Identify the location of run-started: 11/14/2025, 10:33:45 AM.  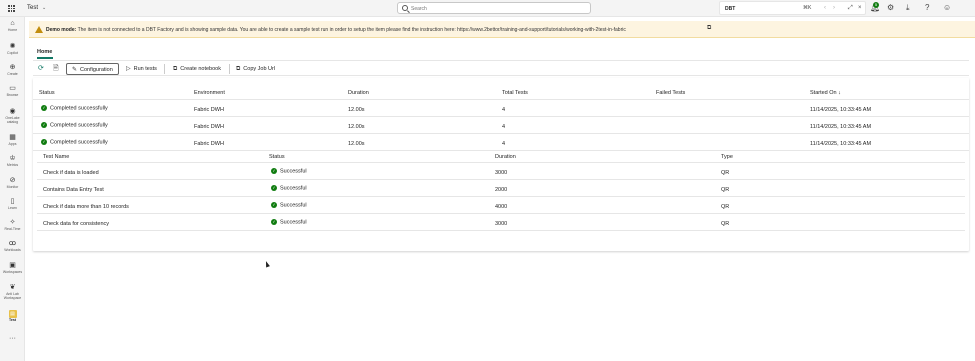
(841, 144).